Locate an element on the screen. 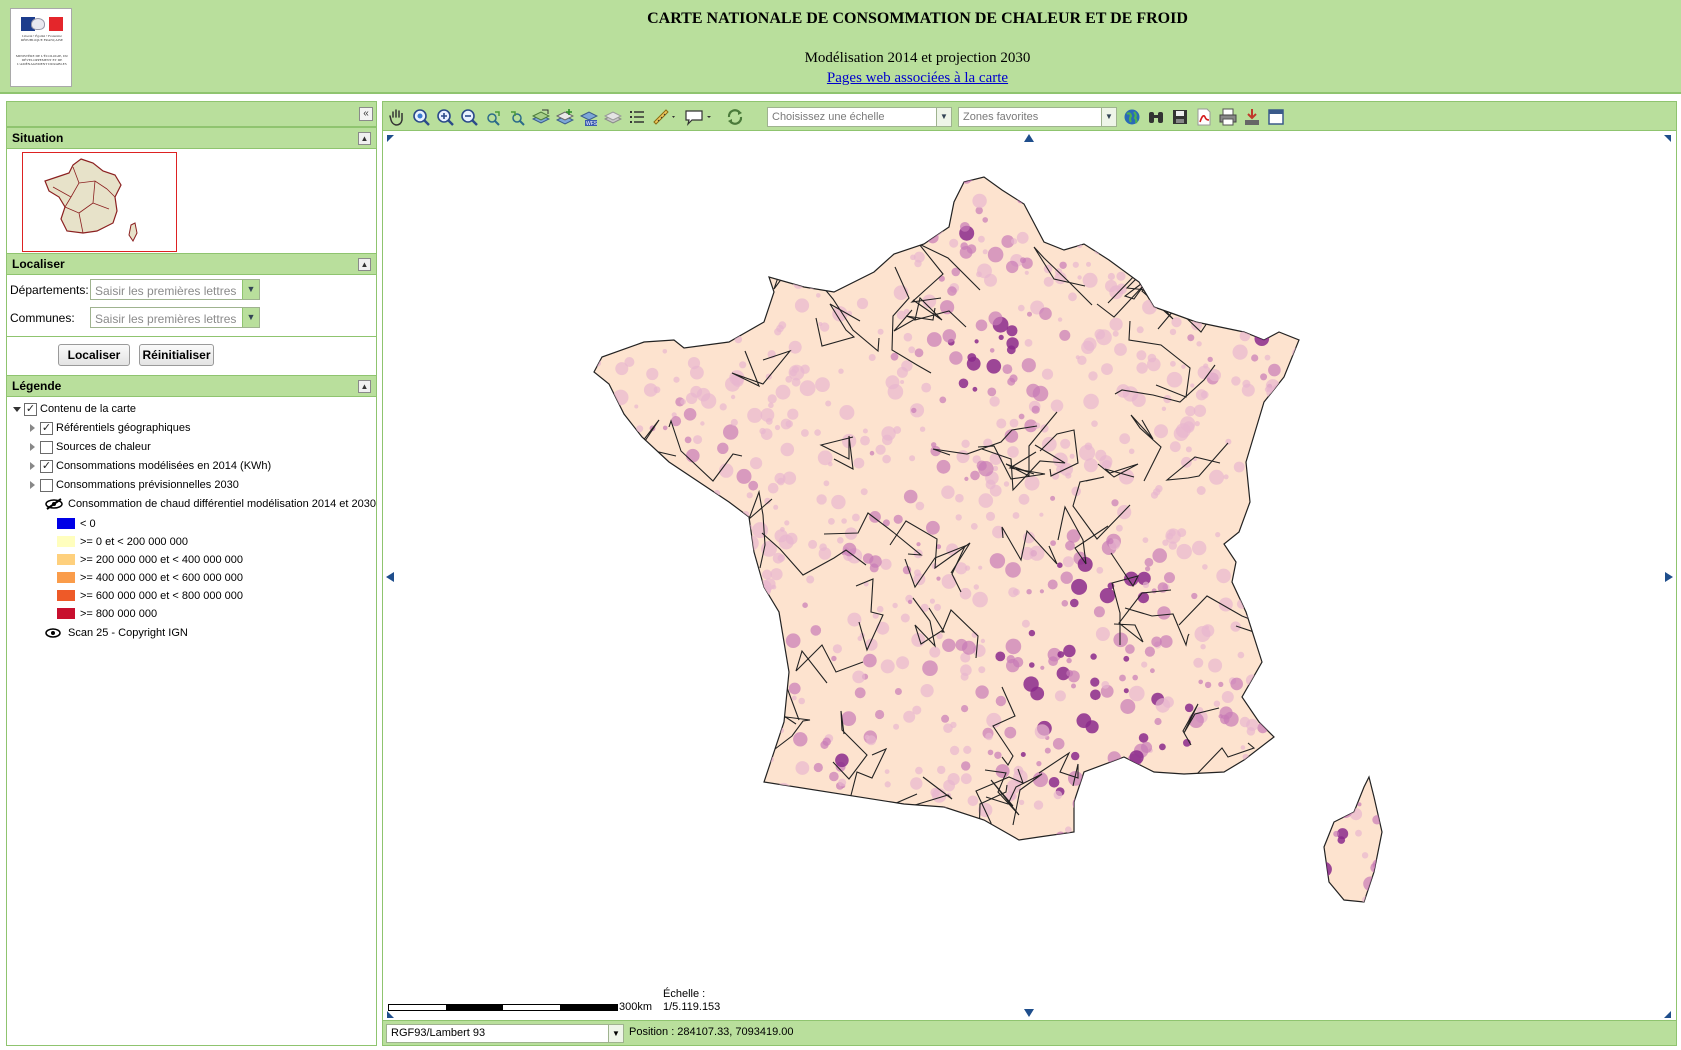 The image size is (1681, 1050). scale-select: Choisissez une échelle ▼ is located at coordinates (859, 117).